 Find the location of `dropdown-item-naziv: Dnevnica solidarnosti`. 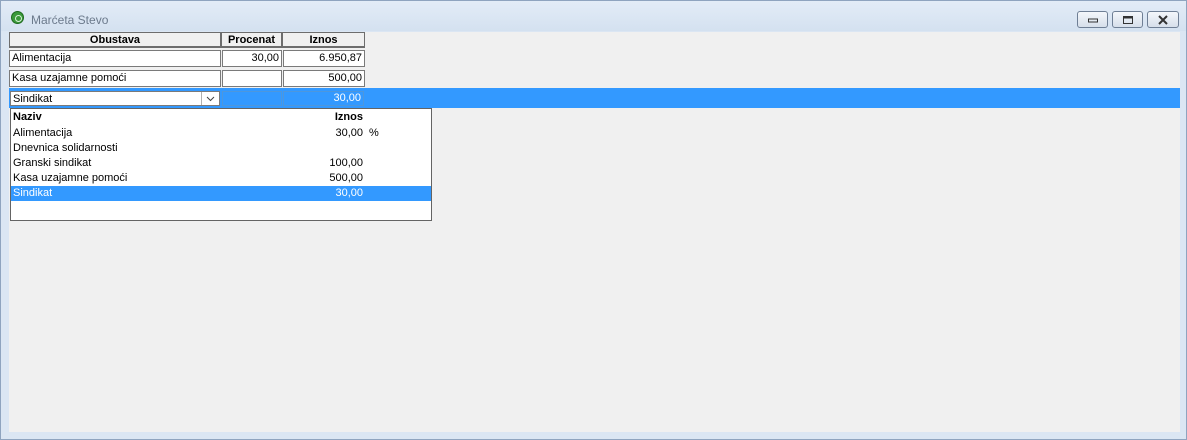

dropdown-item-naziv: Dnevnica solidarnosti is located at coordinates (65, 148).